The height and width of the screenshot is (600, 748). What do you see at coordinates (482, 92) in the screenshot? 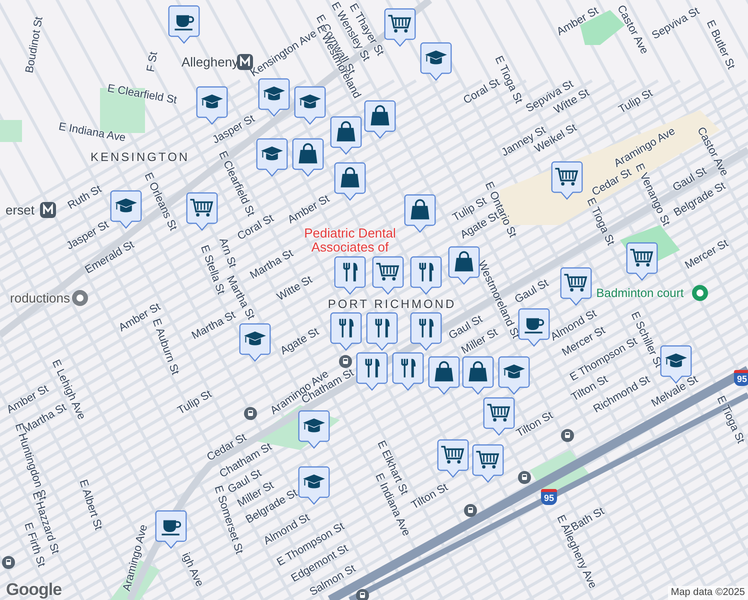
I see `street-label: Coral St` at bounding box center [482, 92].